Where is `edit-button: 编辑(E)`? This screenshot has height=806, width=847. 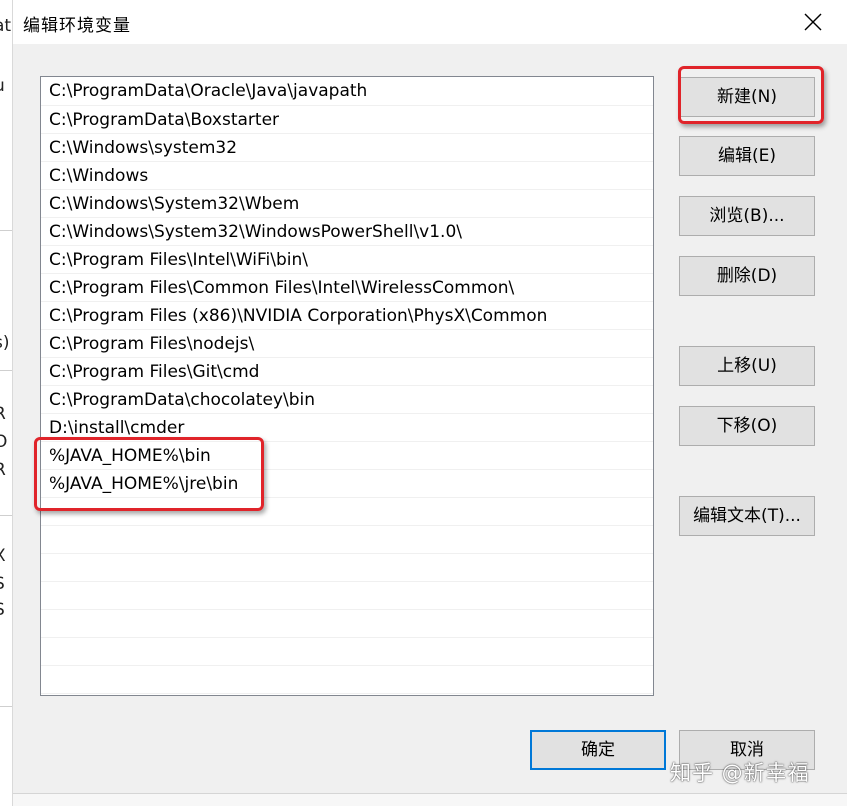
edit-button: 编辑(E) is located at coordinates (747, 156).